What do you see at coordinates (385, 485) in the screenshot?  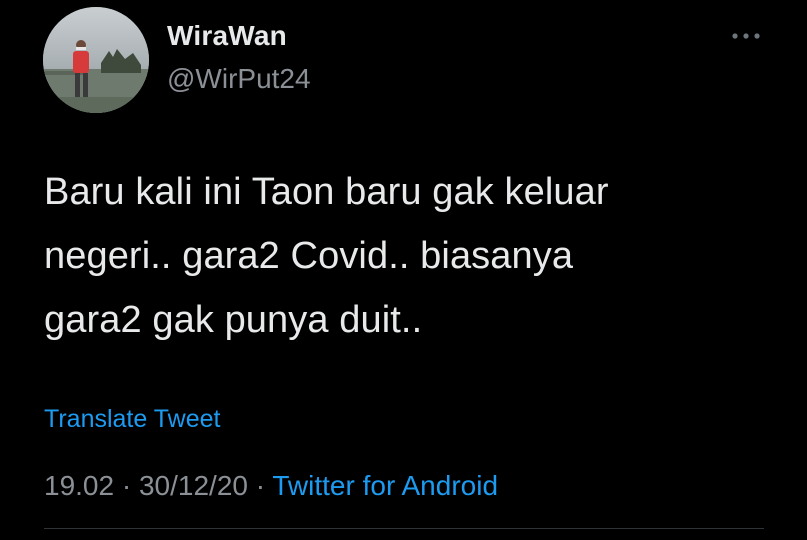 I see `tweet-source-link: Twitter for Android` at bounding box center [385, 485].